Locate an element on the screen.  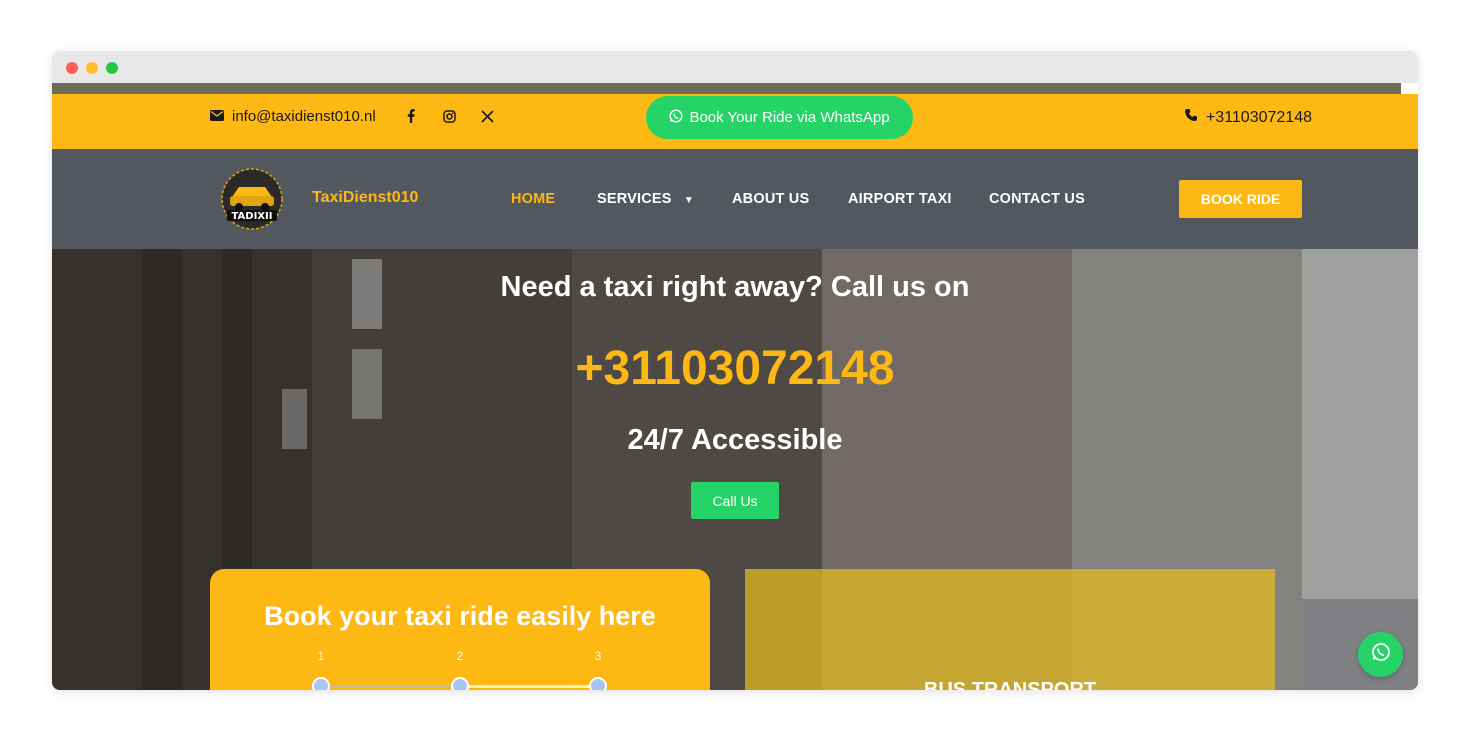
step-number-2: 2 is located at coordinates (460, 656).